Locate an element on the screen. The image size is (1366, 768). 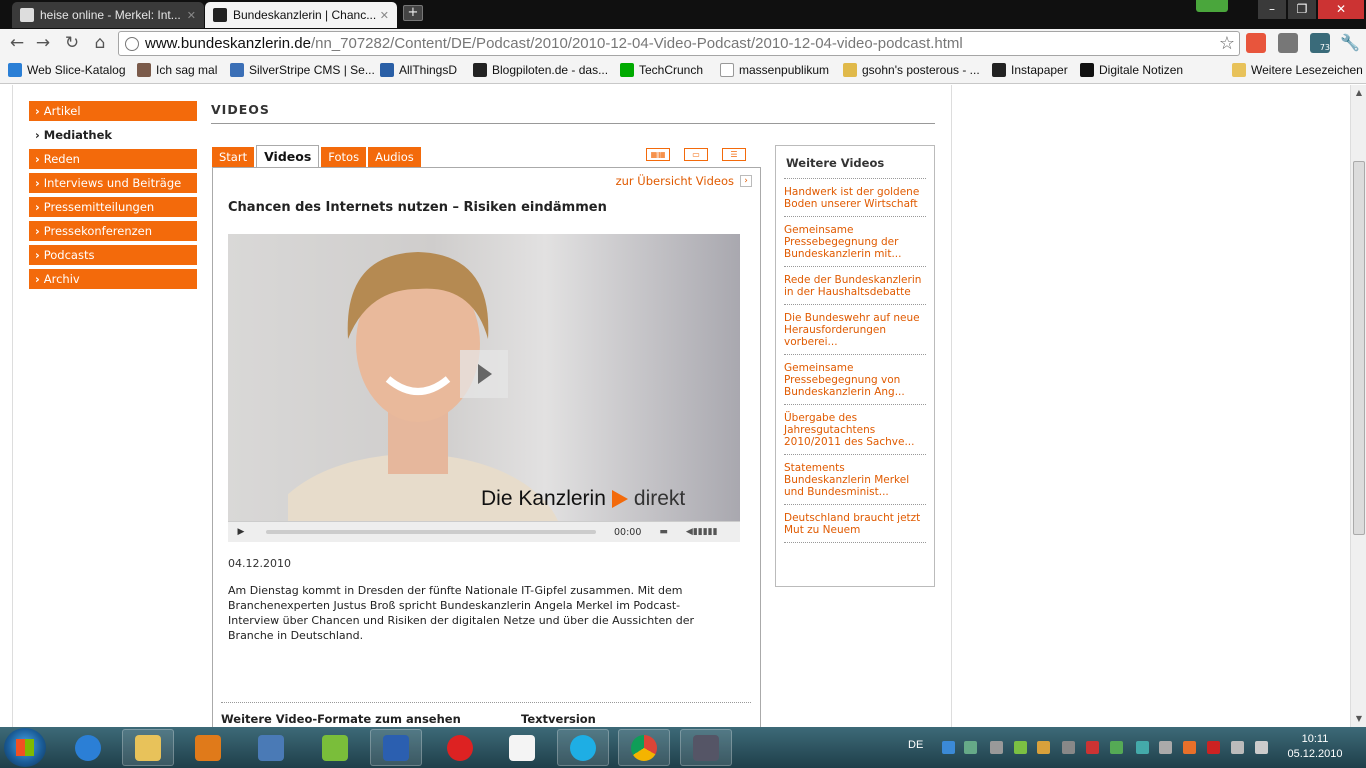
seek-bar is located at coordinates (431, 532).